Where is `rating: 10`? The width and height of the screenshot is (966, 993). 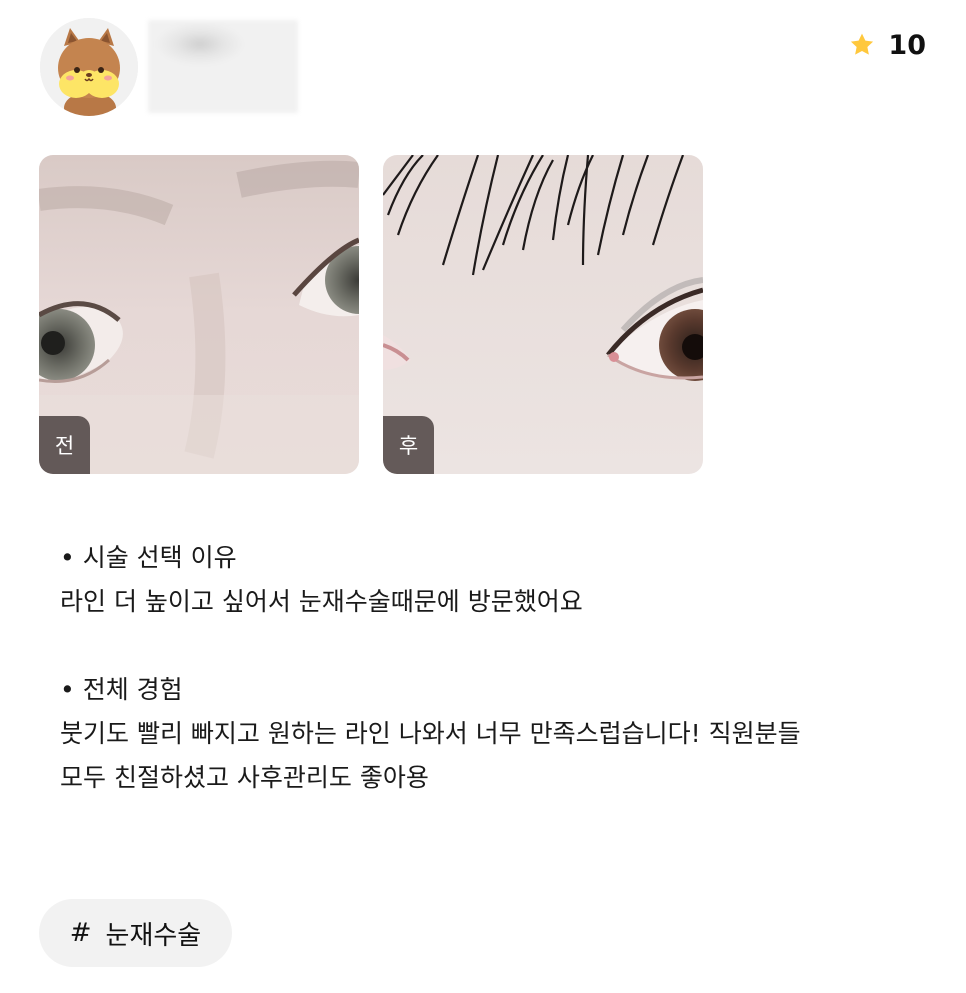
rating: 10 is located at coordinates (887, 45).